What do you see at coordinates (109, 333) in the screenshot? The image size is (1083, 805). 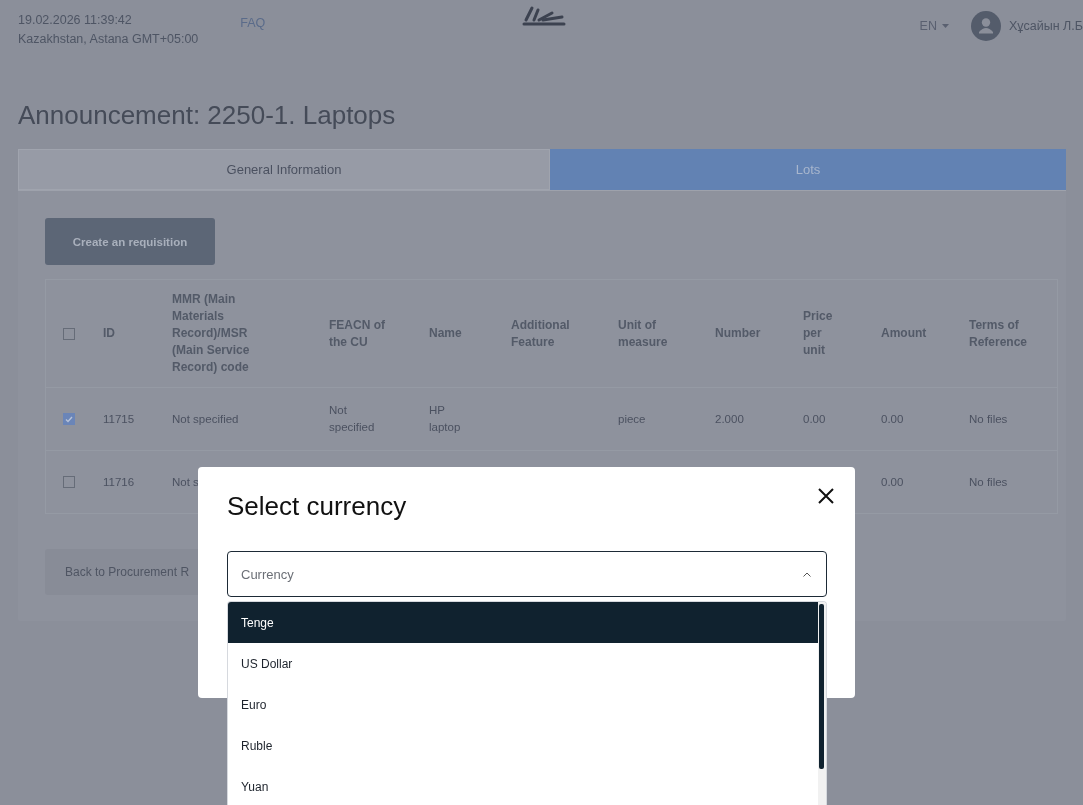 I see `column-header: ID` at bounding box center [109, 333].